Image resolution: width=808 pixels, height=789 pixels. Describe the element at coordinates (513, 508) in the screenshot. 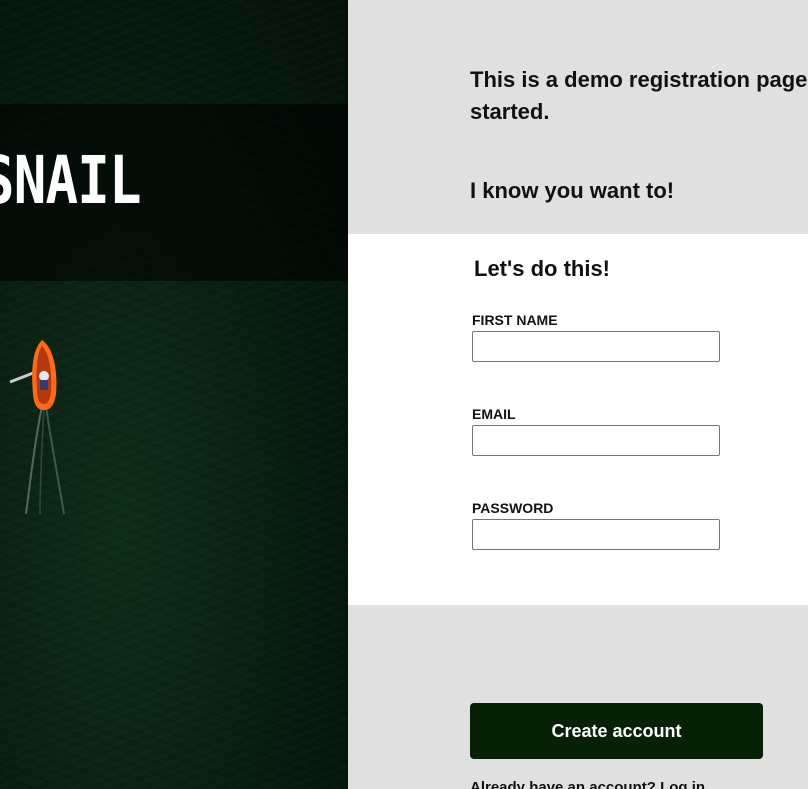

I see `password-label: PASSWORD` at that location.